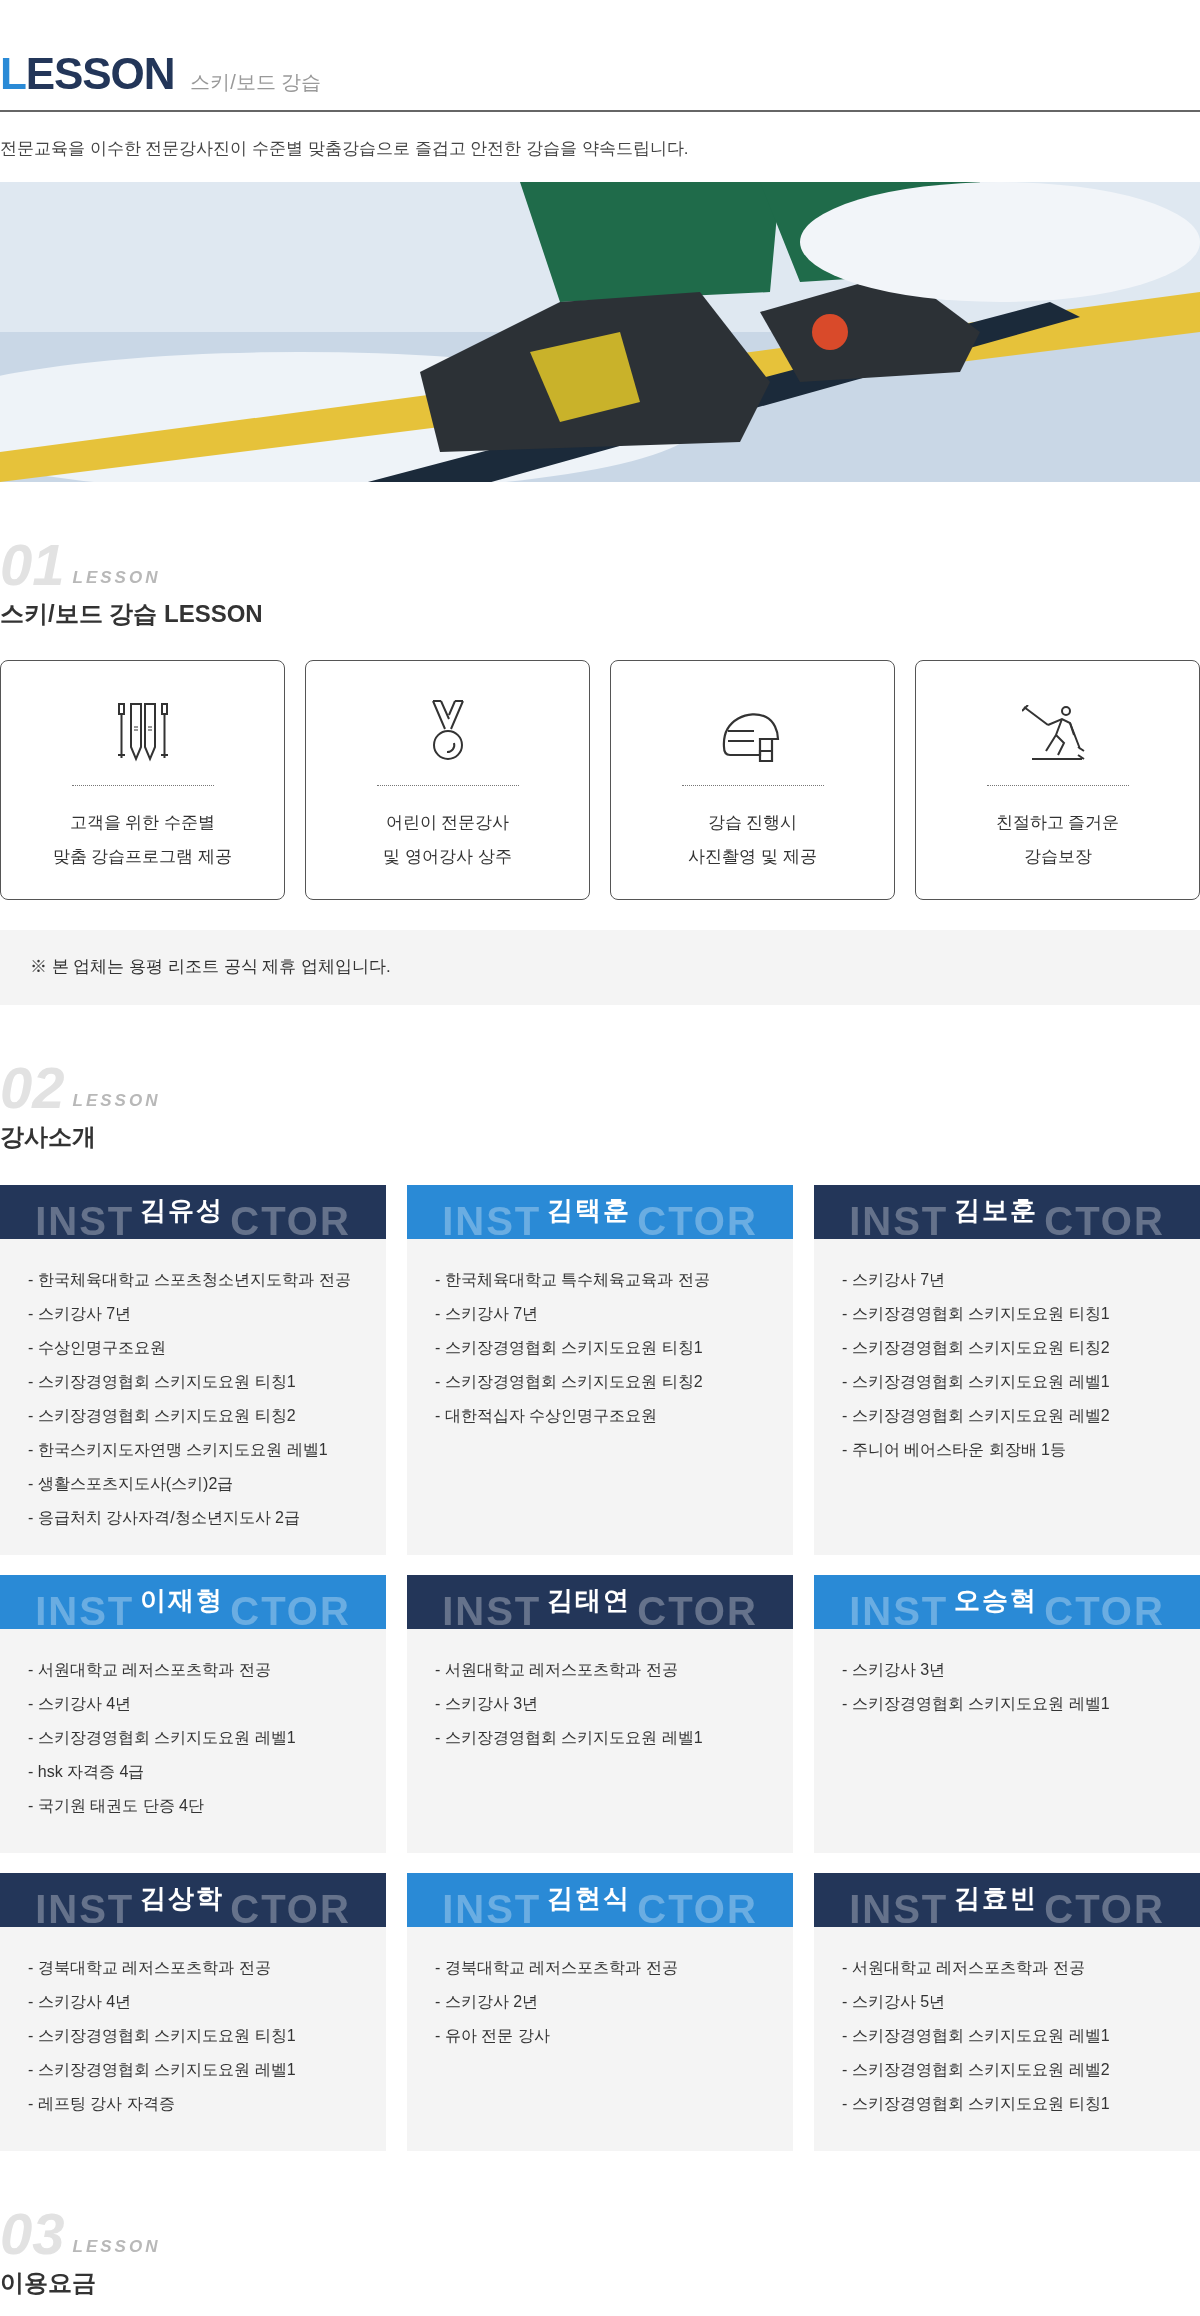  What do you see at coordinates (189, 1279) in the screenshot?
I see `career-item: - 한국체육대학교 스포츠청소년지도학과 전공` at bounding box center [189, 1279].